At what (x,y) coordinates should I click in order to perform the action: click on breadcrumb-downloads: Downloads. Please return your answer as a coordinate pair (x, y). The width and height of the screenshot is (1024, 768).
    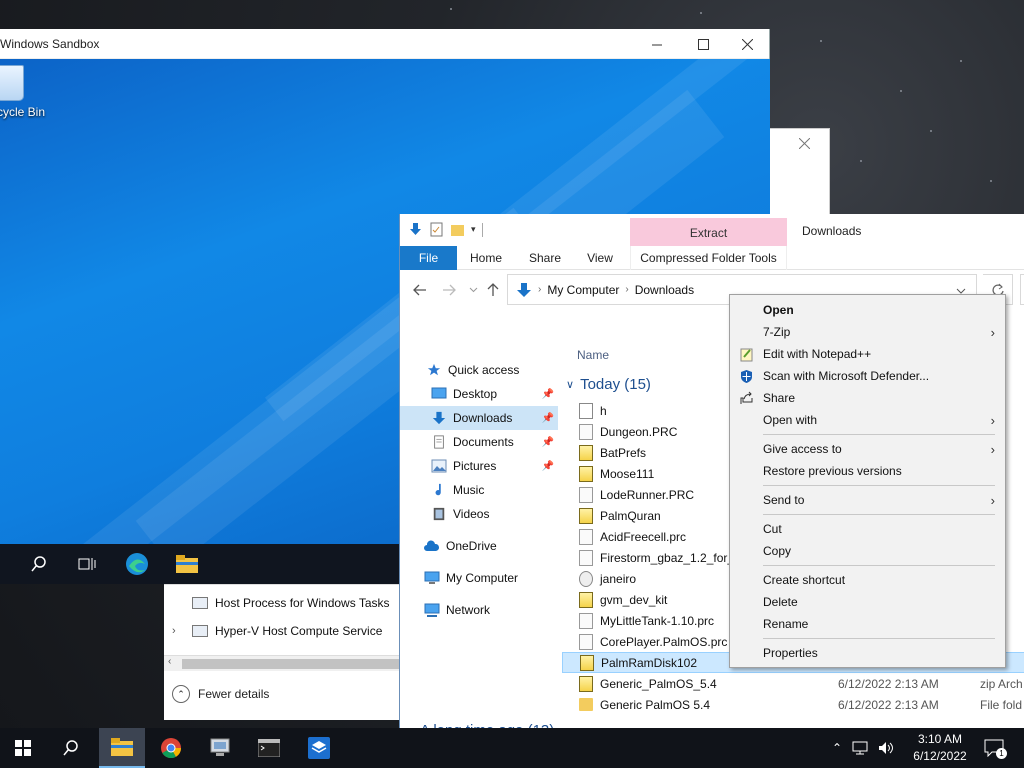
    Looking at the image, I should click on (664, 290).